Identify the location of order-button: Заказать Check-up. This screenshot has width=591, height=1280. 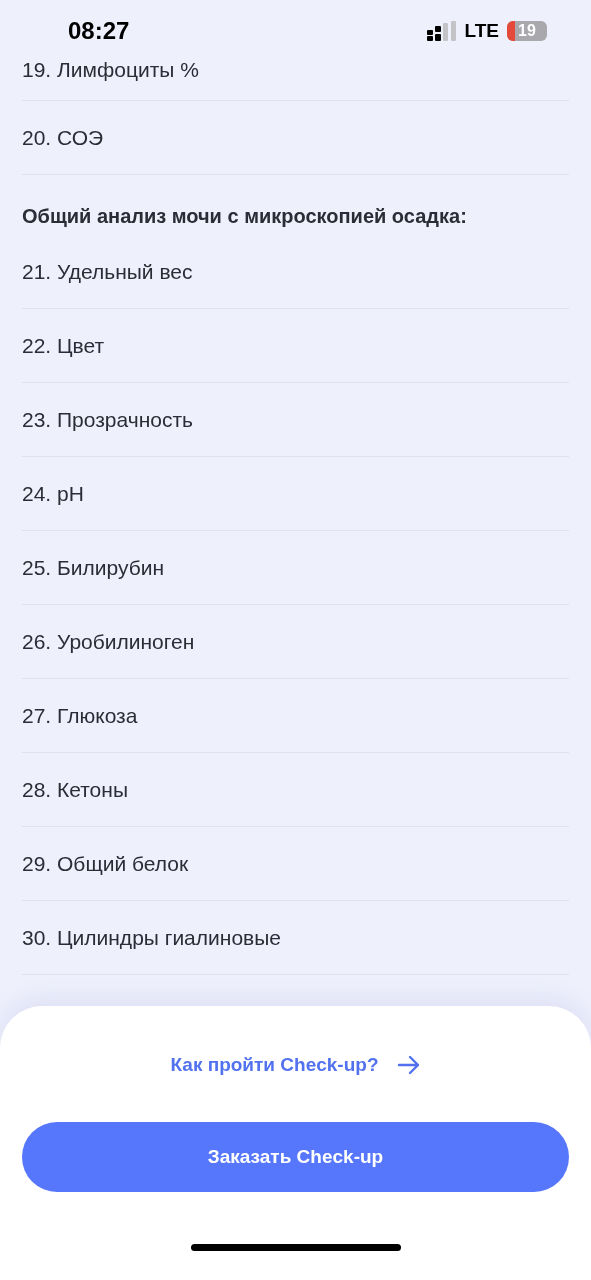
(295, 1157).